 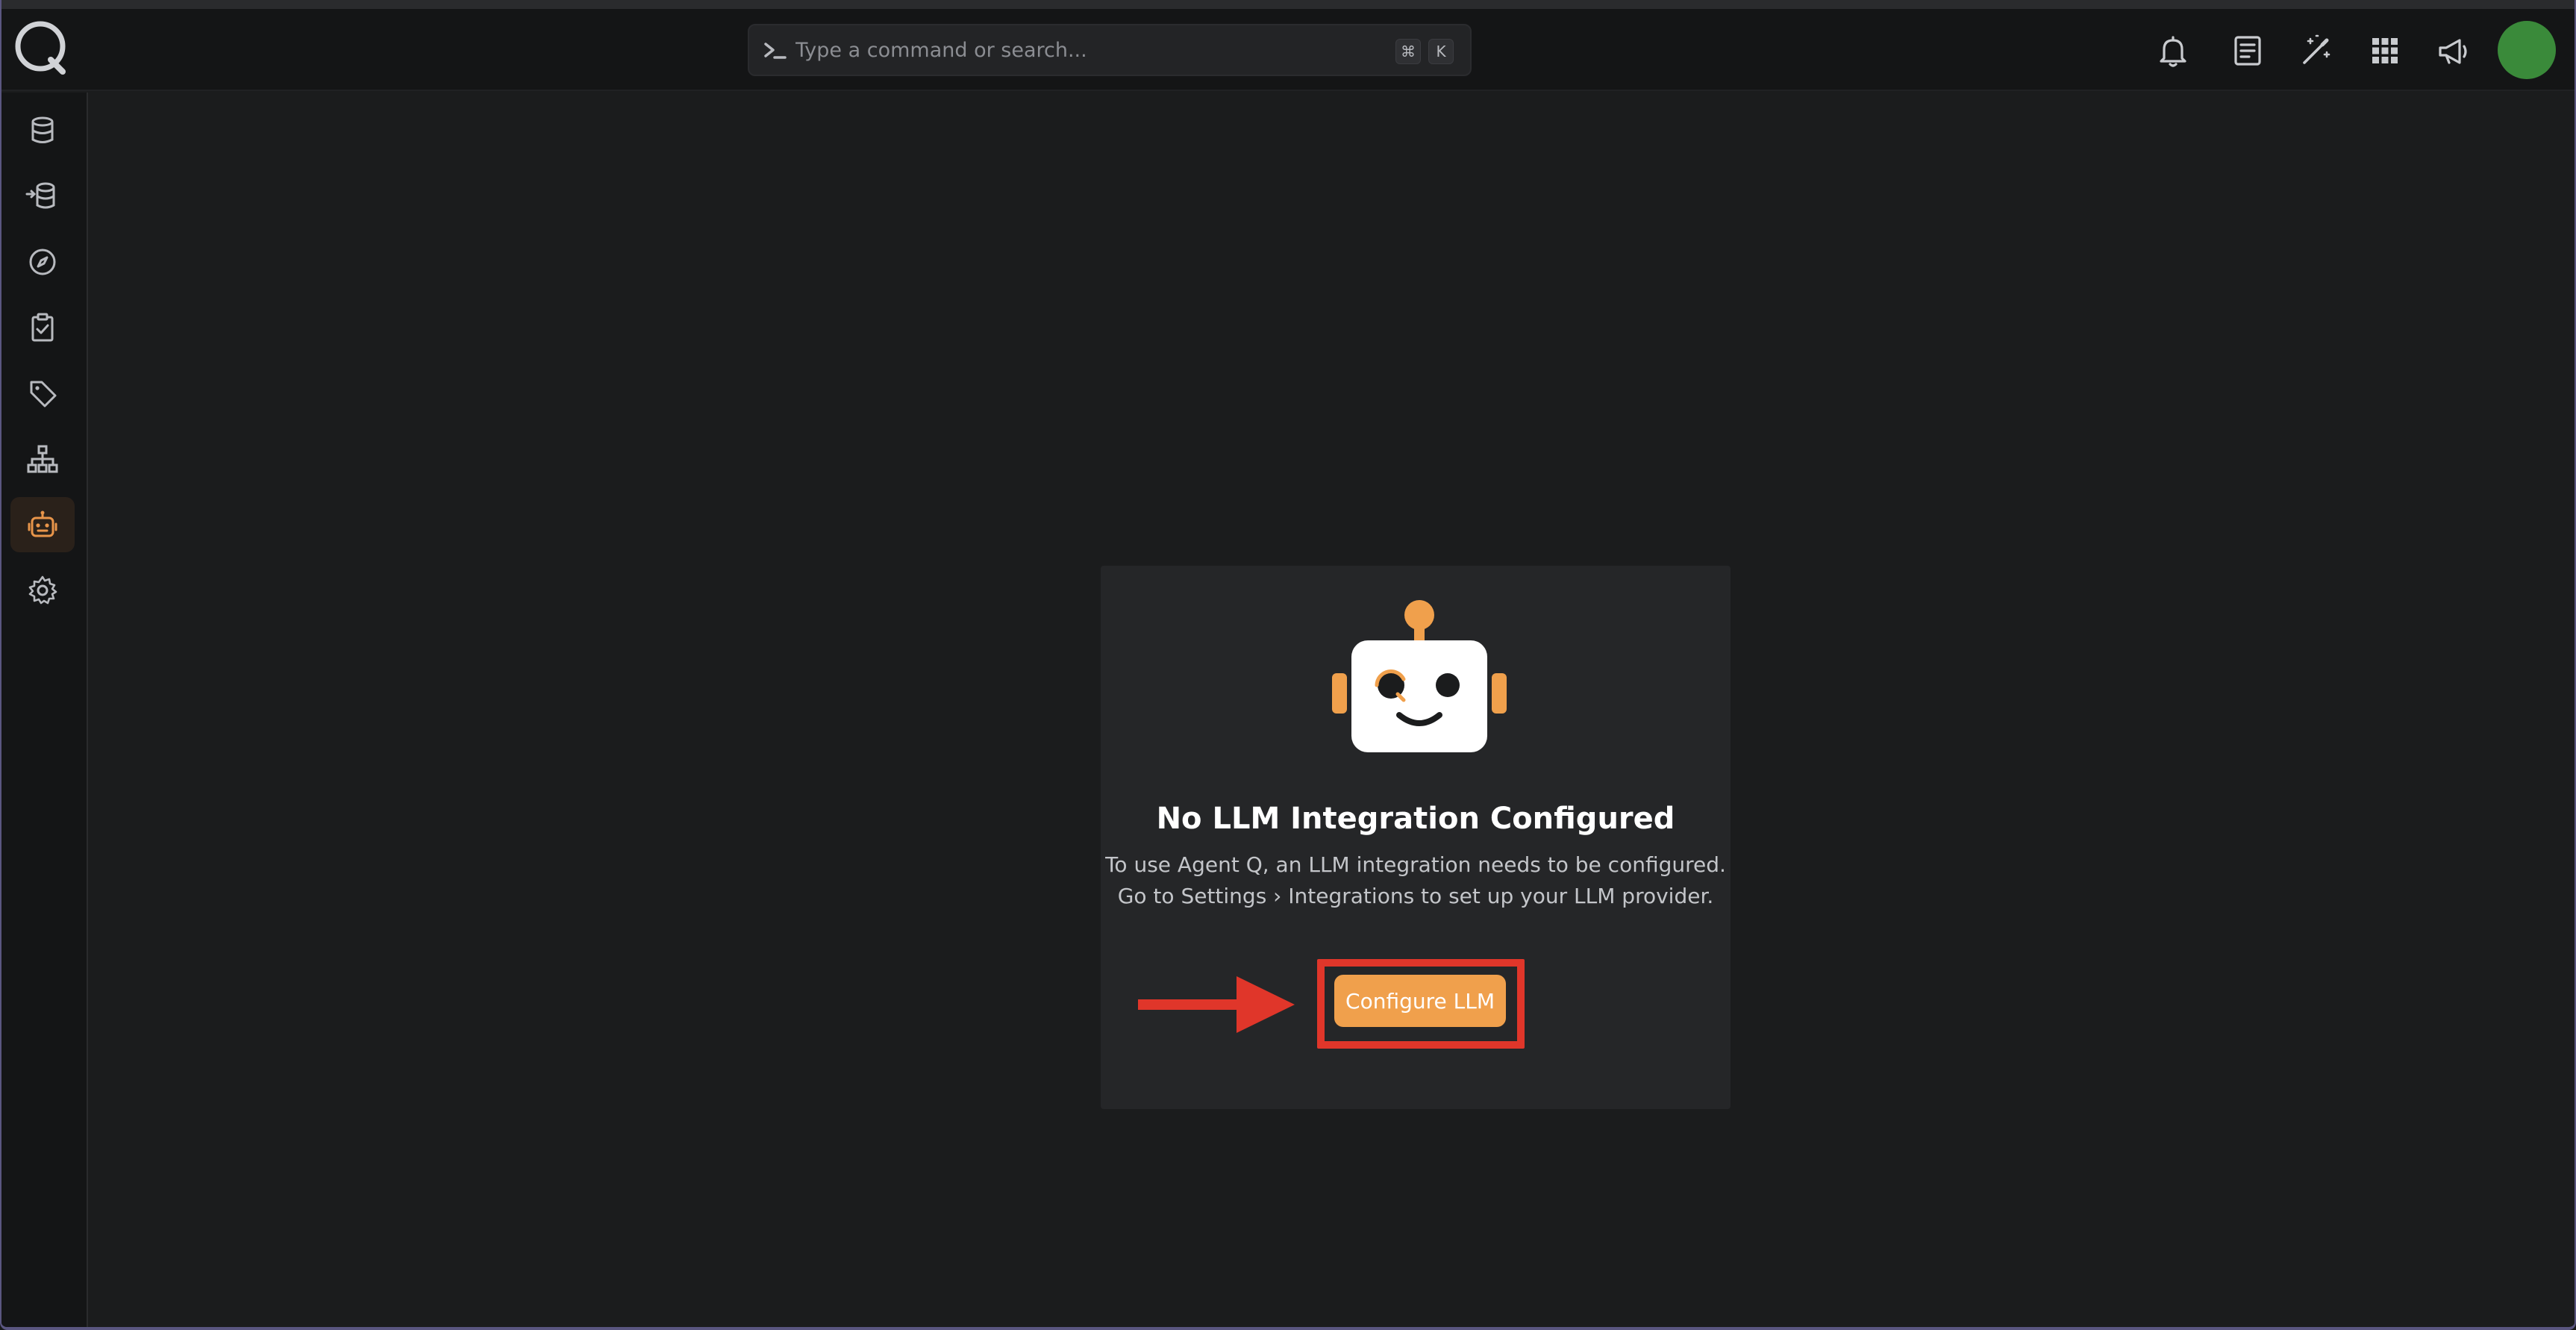 What do you see at coordinates (2453, 50) in the screenshot?
I see `megaphone-icon` at bounding box center [2453, 50].